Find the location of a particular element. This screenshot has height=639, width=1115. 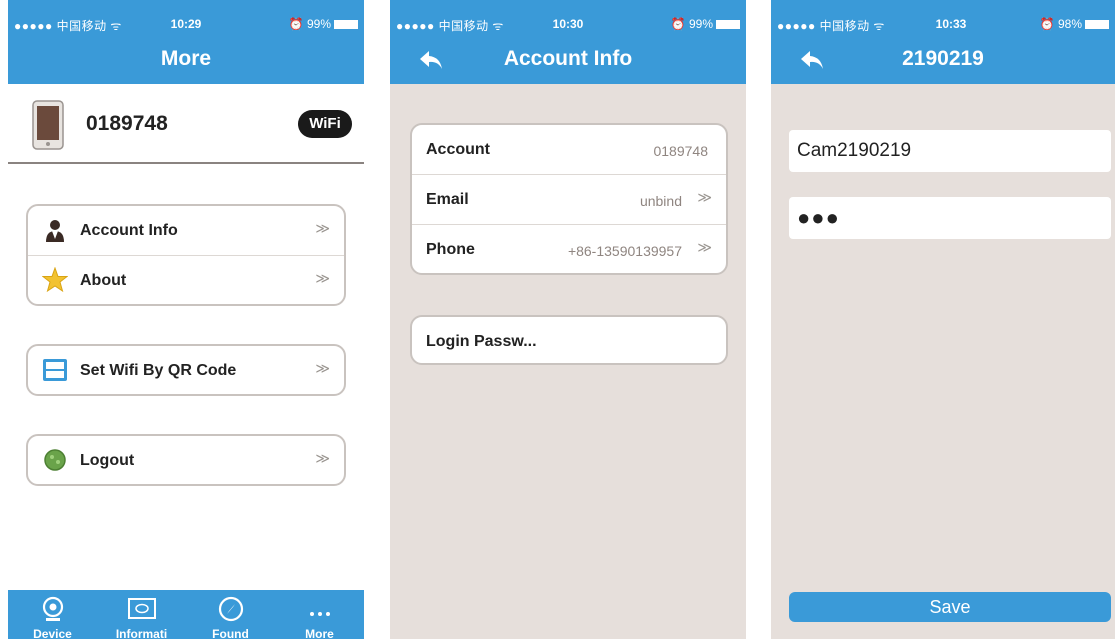

tab-found: Found is located at coordinates (230, 614).